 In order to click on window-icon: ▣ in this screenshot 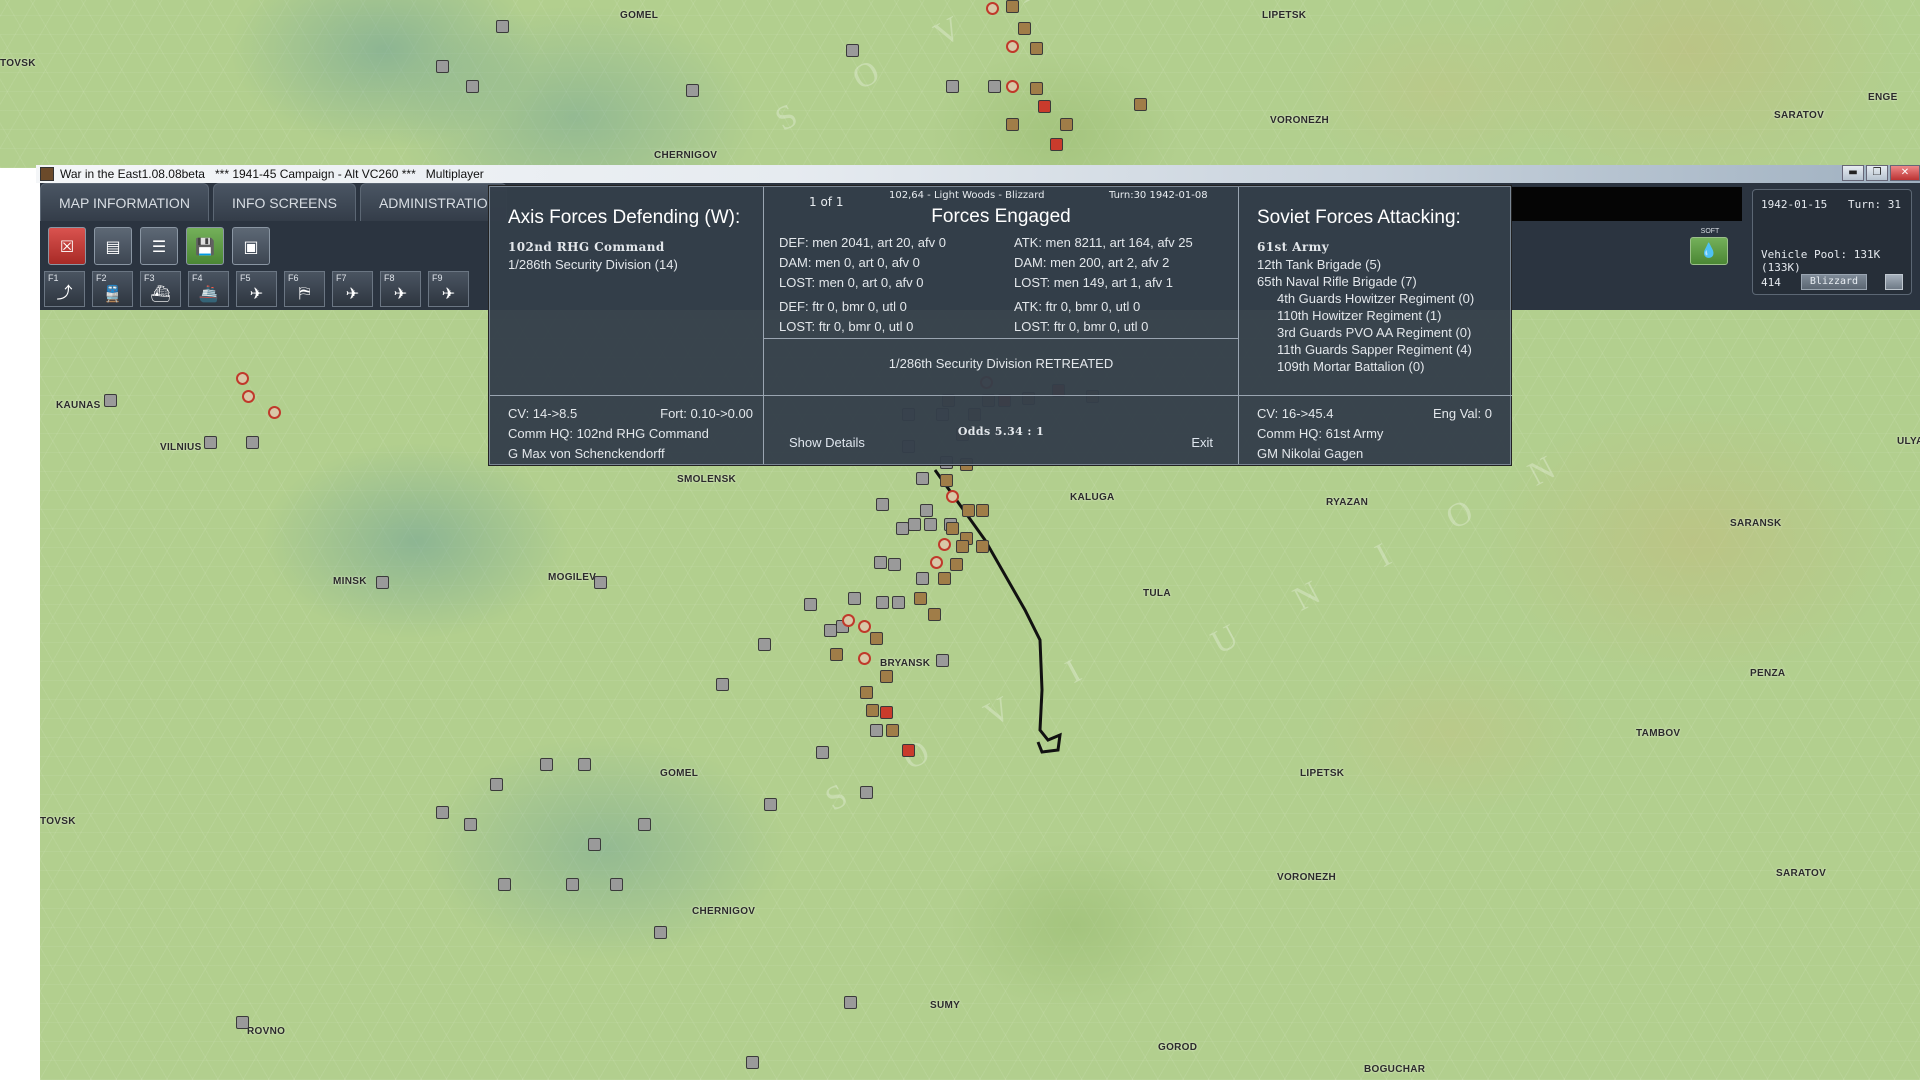, I will do `click(251, 246)`.